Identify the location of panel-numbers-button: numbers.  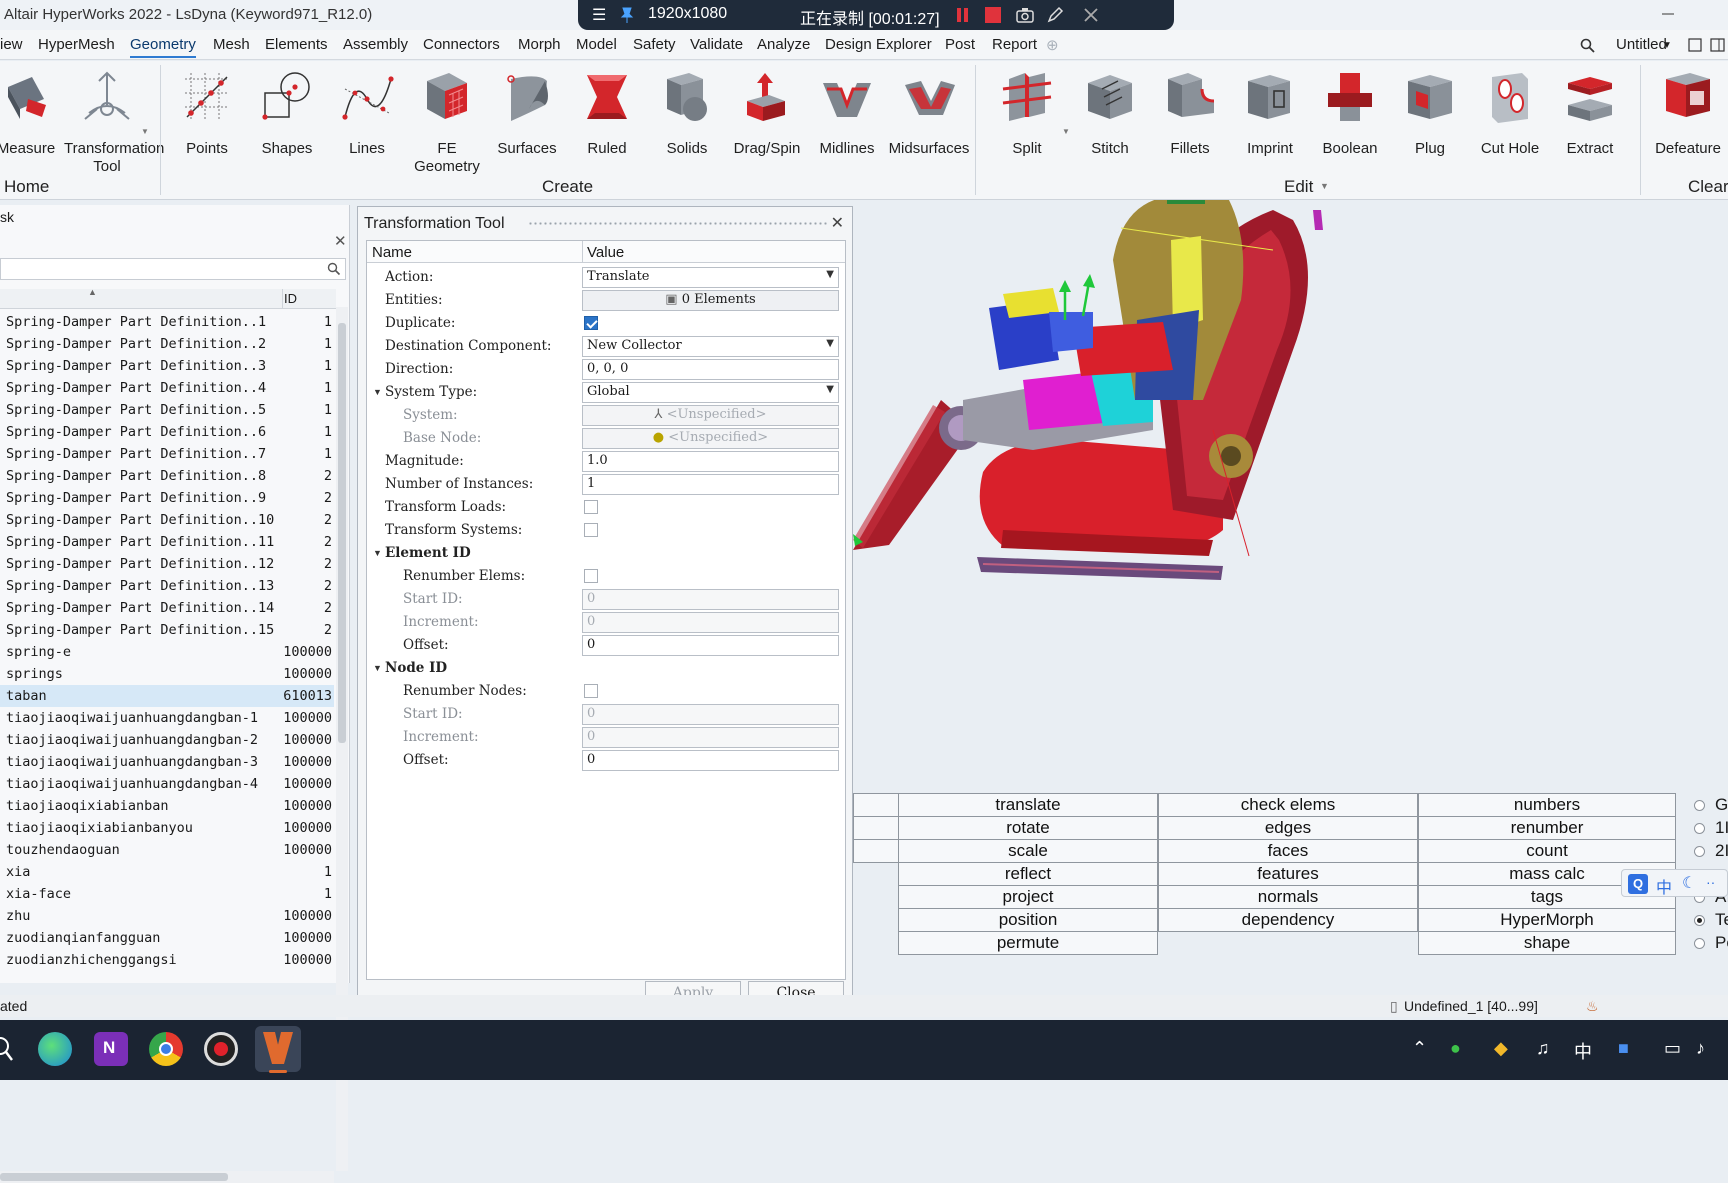
(1547, 805).